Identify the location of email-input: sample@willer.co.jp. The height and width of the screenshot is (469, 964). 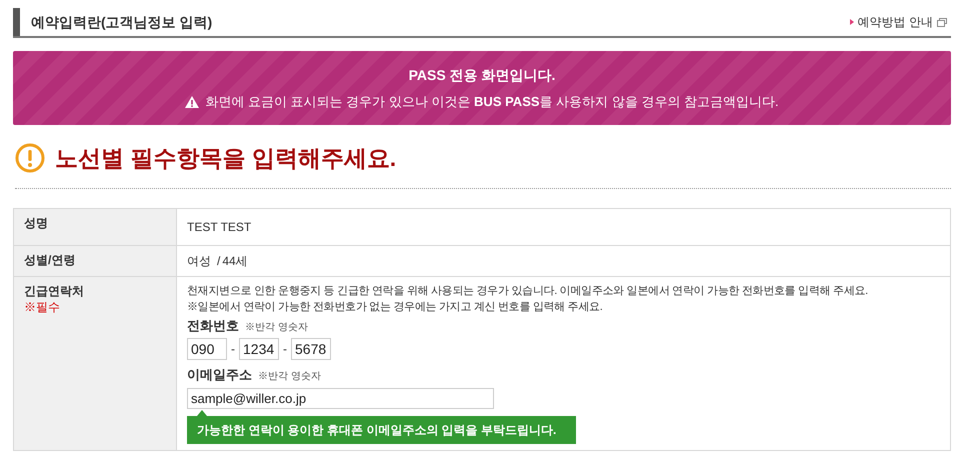
(340, 398).